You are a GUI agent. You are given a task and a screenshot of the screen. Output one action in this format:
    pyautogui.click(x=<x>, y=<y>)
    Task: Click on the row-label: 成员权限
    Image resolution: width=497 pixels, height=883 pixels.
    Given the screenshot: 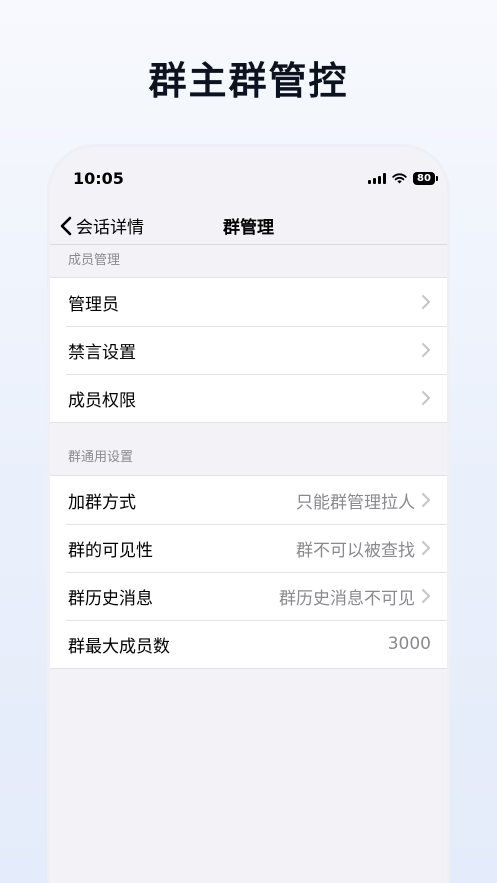 What is the action you would take?
    pyautogui.click(x=102, y=400)
    